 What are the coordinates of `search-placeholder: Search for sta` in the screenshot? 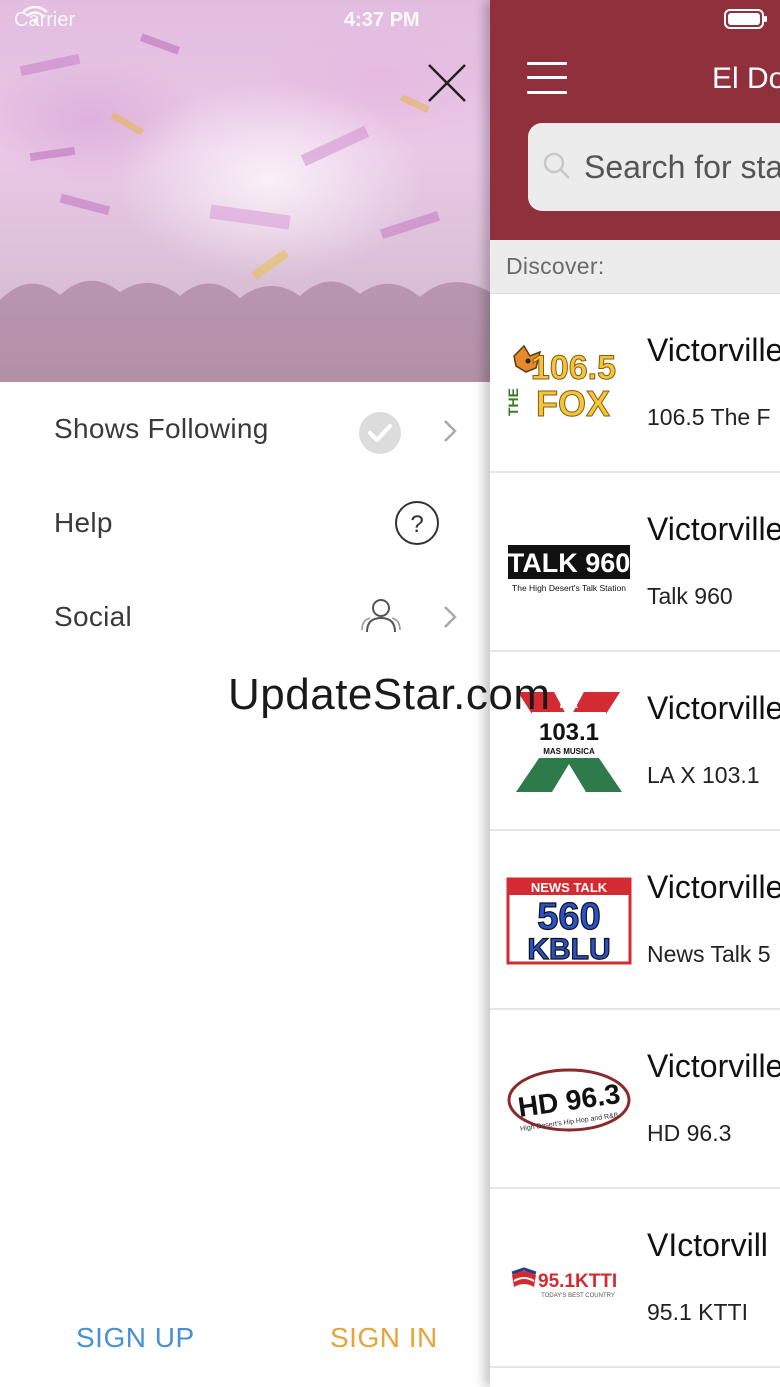 It's located at (682, 167).